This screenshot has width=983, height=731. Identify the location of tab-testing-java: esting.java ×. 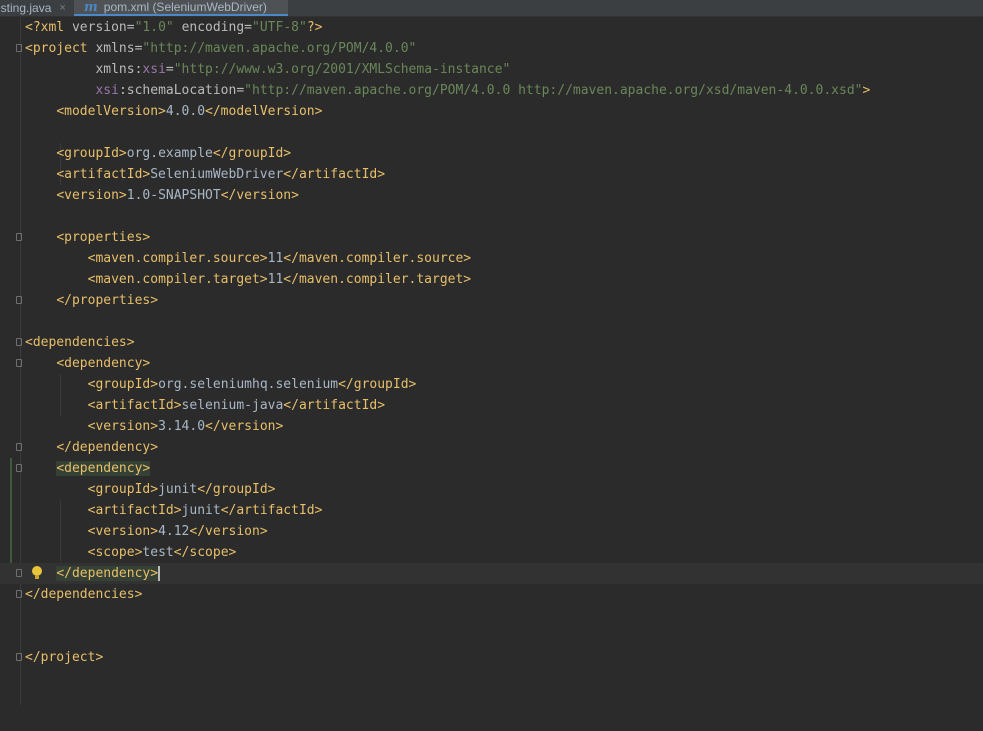
(33, 8).